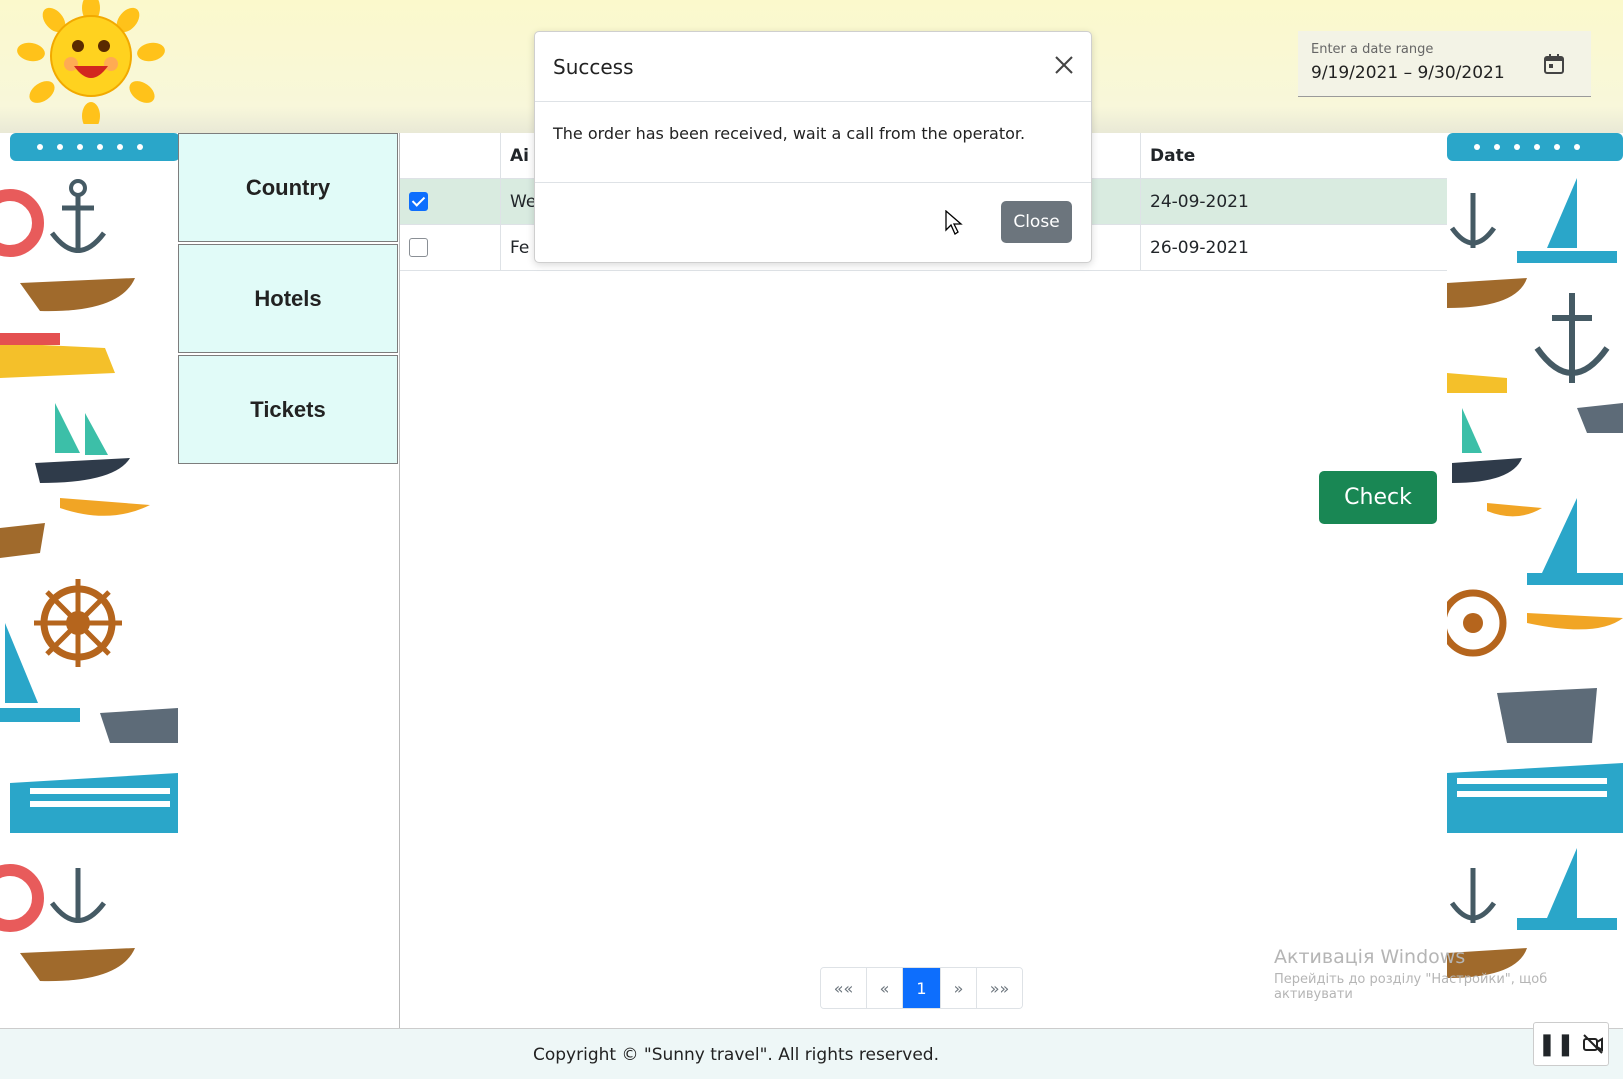  What do you see at coordinates (1064, 65) in the screenshot?
I see `close-icon` at bounding box center [1064, 65].